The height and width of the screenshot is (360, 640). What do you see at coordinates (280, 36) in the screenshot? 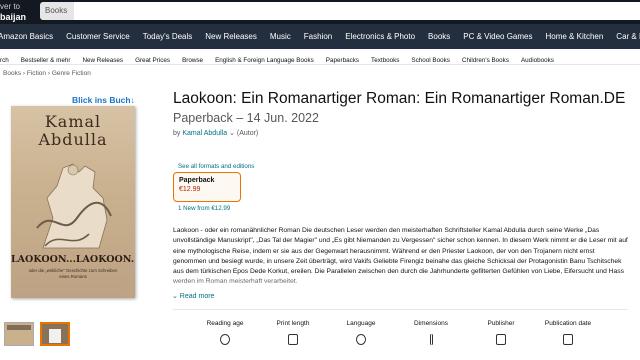
I see `nav-item-music: Music` at bounding box center [280, 36].